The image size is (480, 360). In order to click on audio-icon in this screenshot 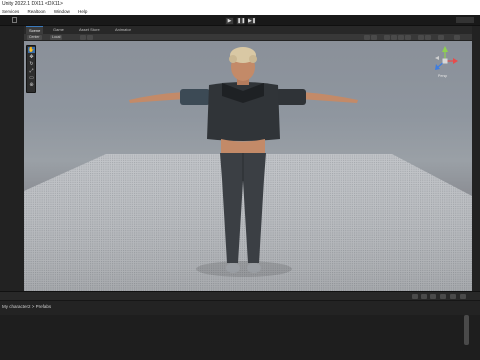, I will do `click(394, 37)`.